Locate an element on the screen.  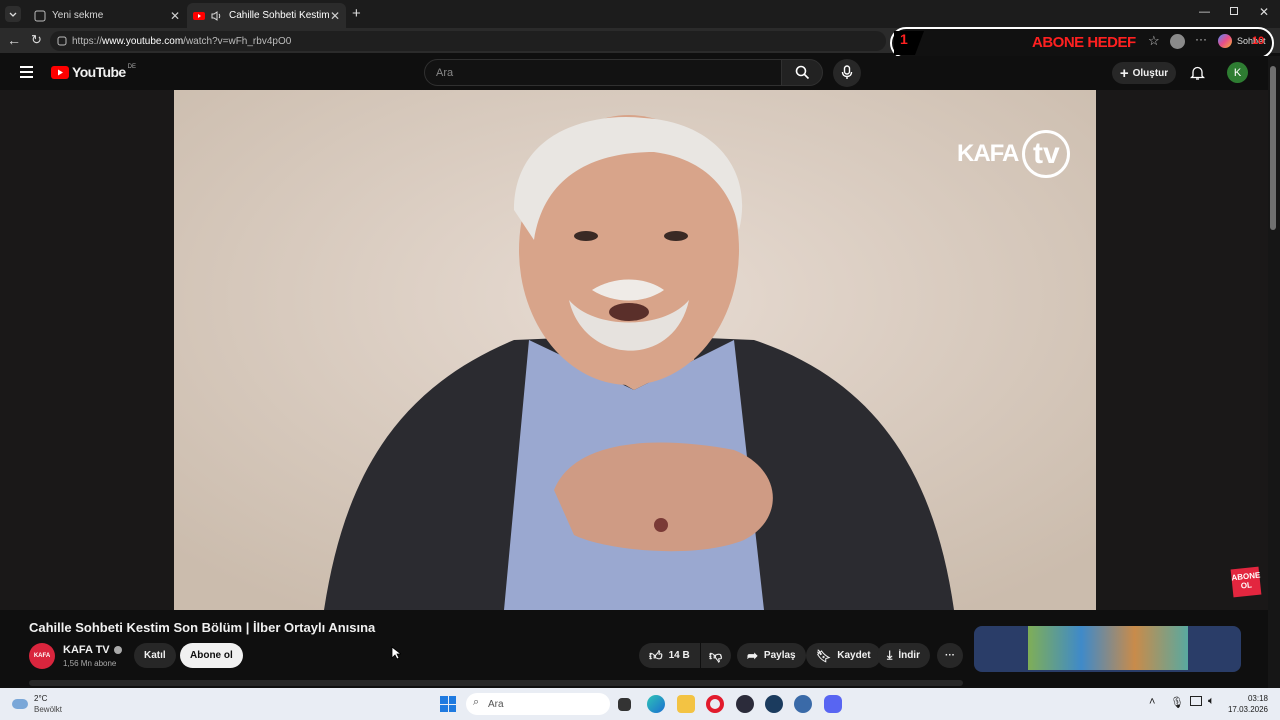
search-button is located at coordinates (802, 72).